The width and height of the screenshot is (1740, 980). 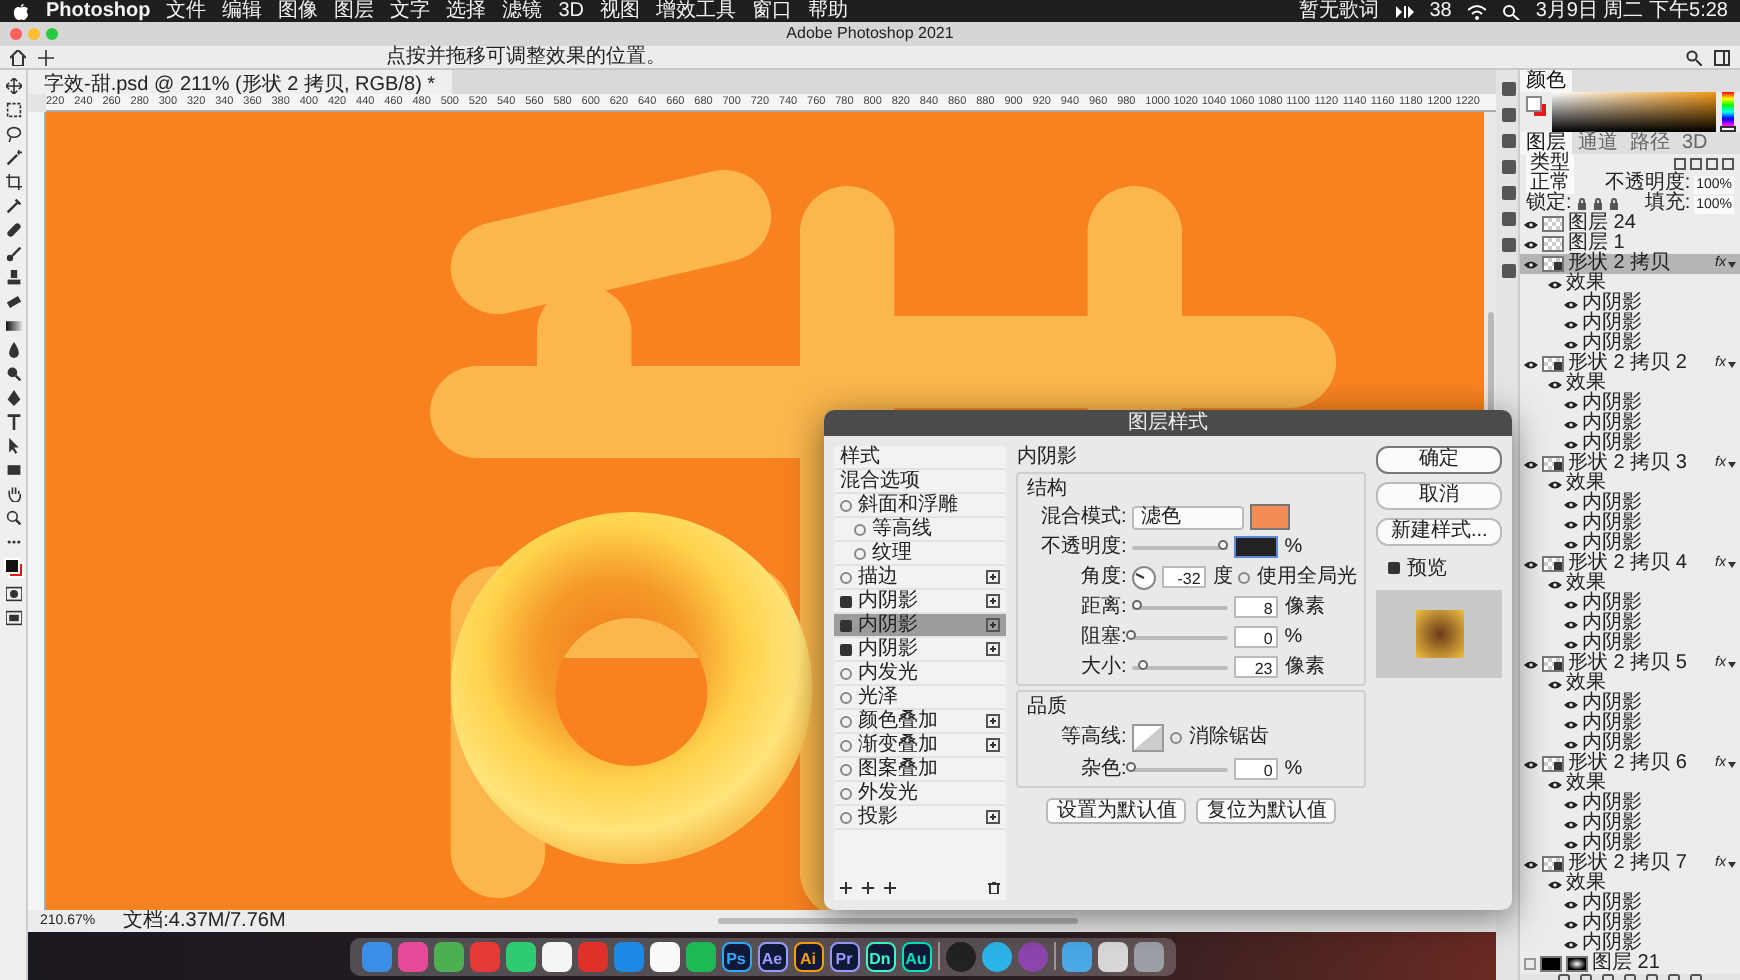 I want to click on blend-mode-dropdown: 滤色, so click(x=1188, y=517).